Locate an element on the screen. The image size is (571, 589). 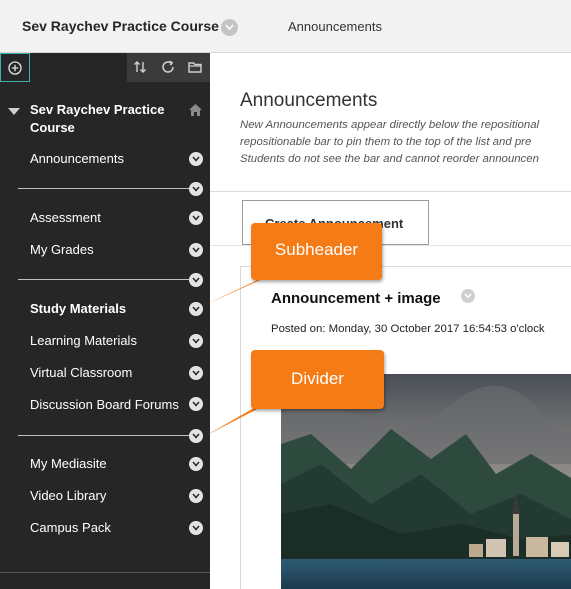
refresh-icon is located at coordinates (168, 67).